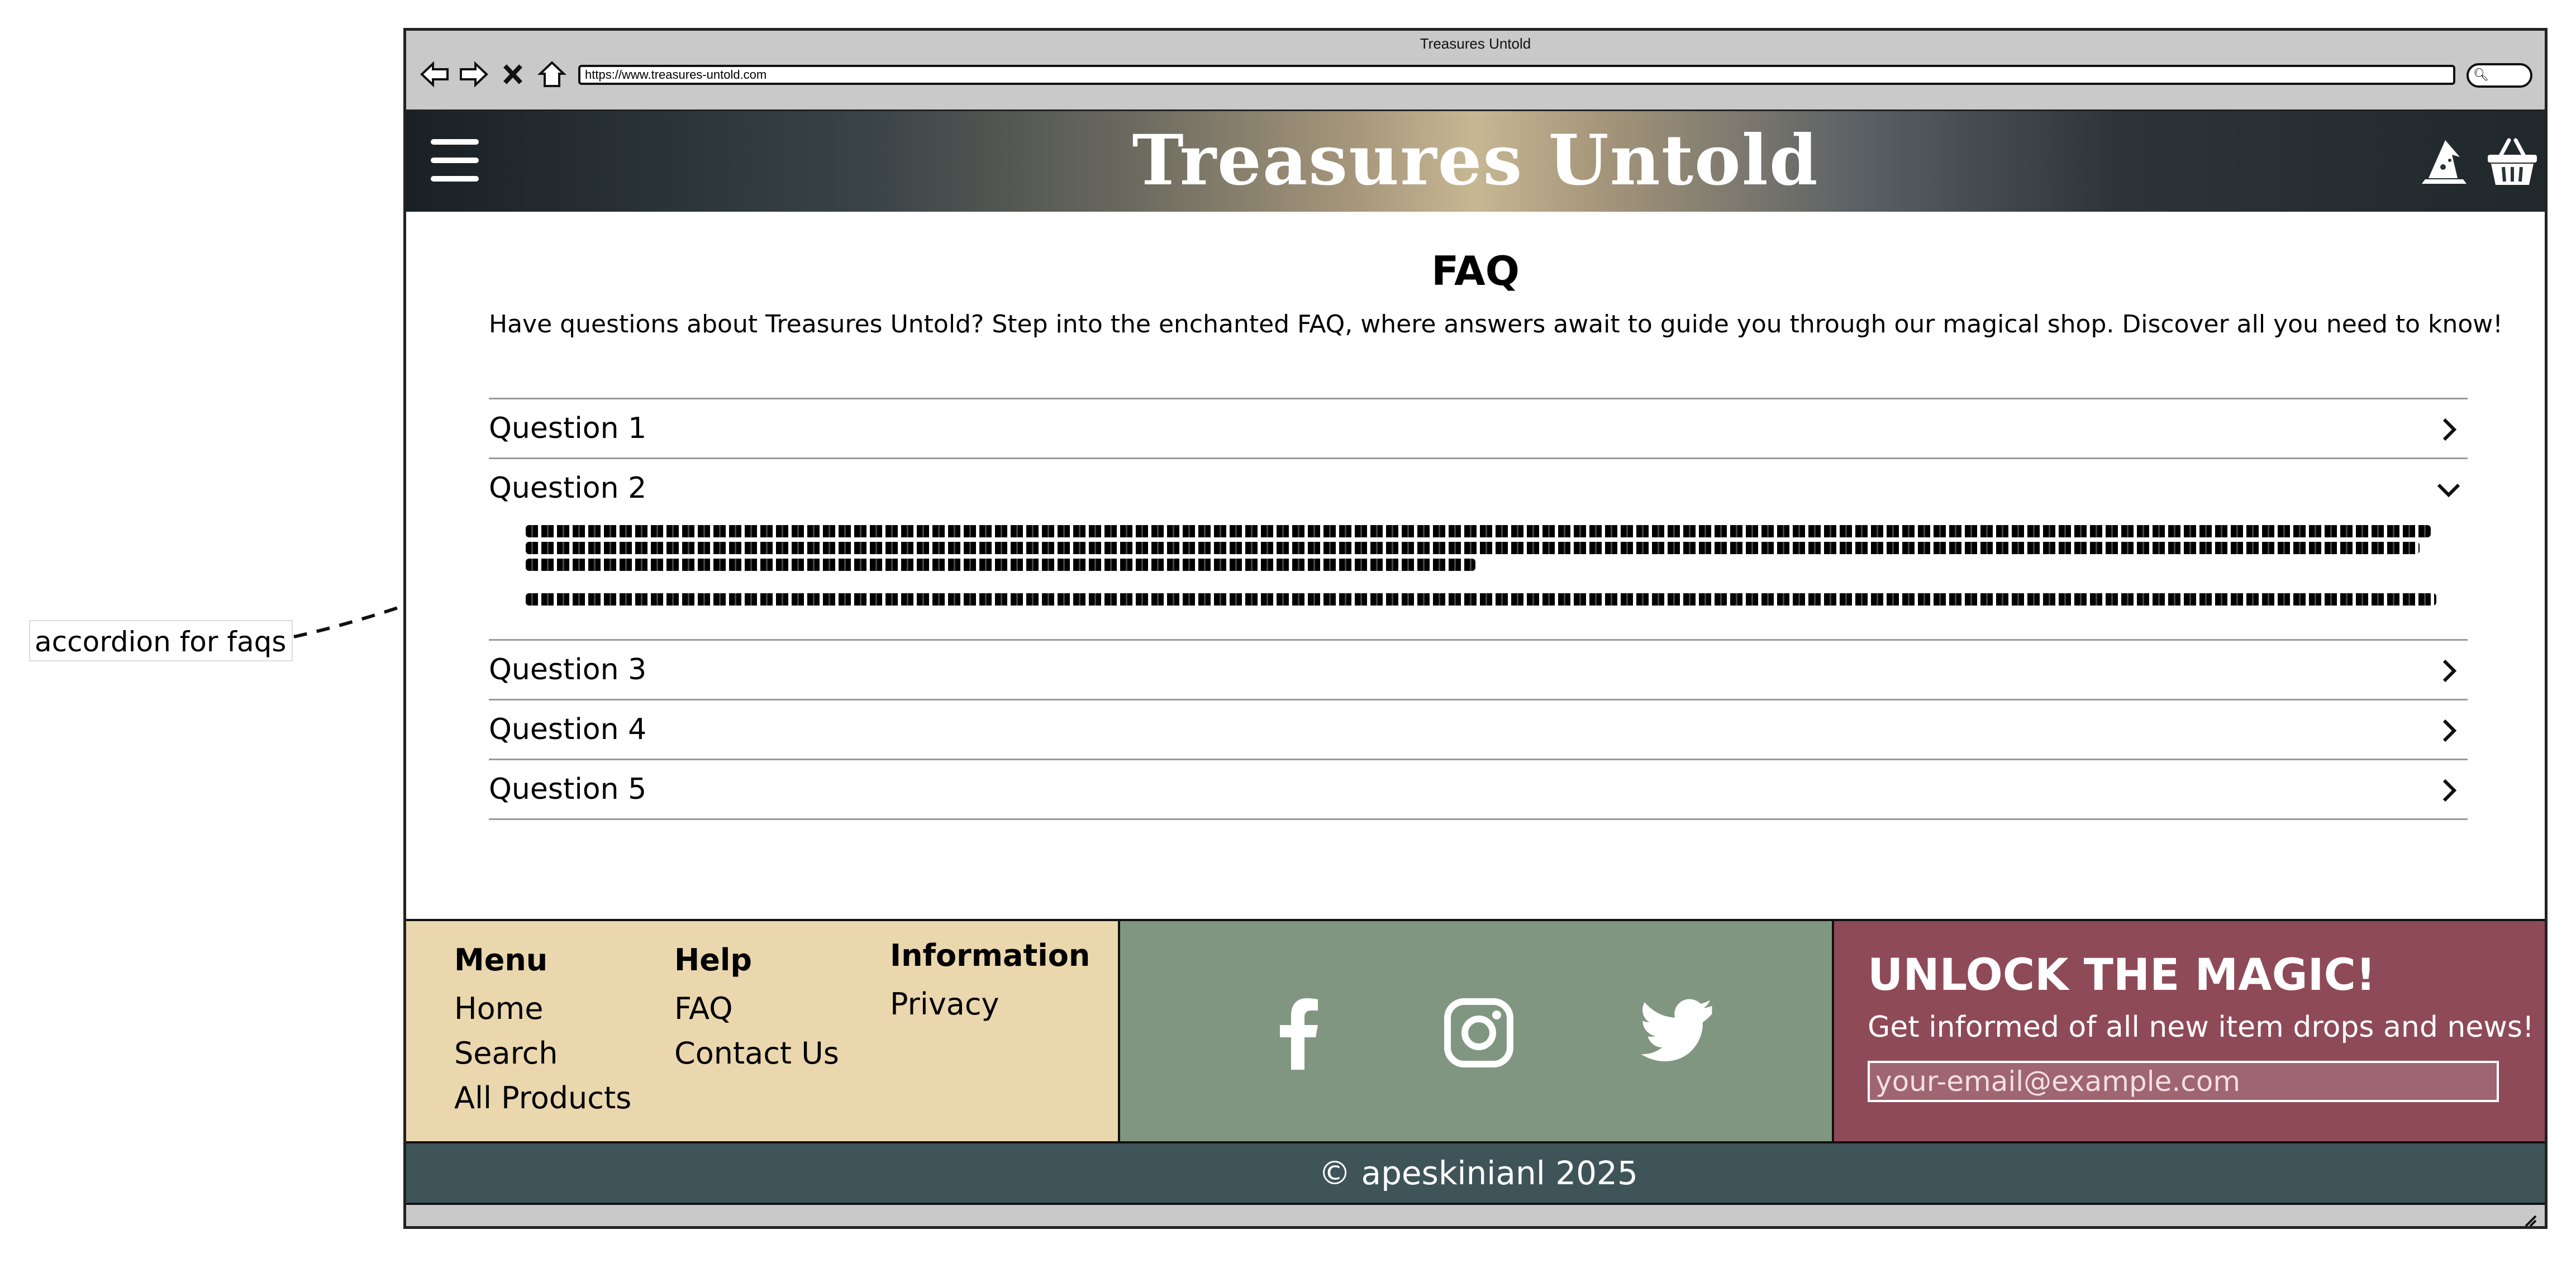 The width and height of the screenshot is (2576, 1263). What do you see at coordinates (1475, 43) in the screenshot?
I see `window-title: Treasures Untold` at bounding box center [1475, 43].